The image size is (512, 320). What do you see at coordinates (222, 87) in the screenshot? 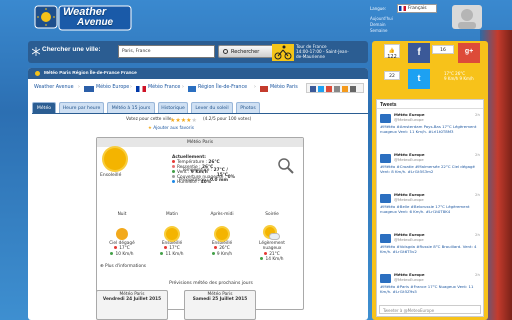
I see `breadcrumb-region: Région Île-de-France` at bounding box center [222, 87].